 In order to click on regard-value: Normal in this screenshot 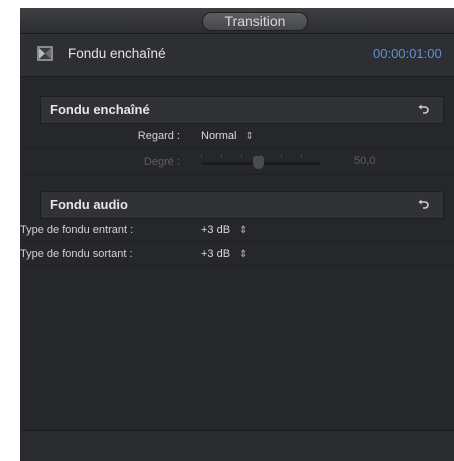, I will do `click(219, 136)`.